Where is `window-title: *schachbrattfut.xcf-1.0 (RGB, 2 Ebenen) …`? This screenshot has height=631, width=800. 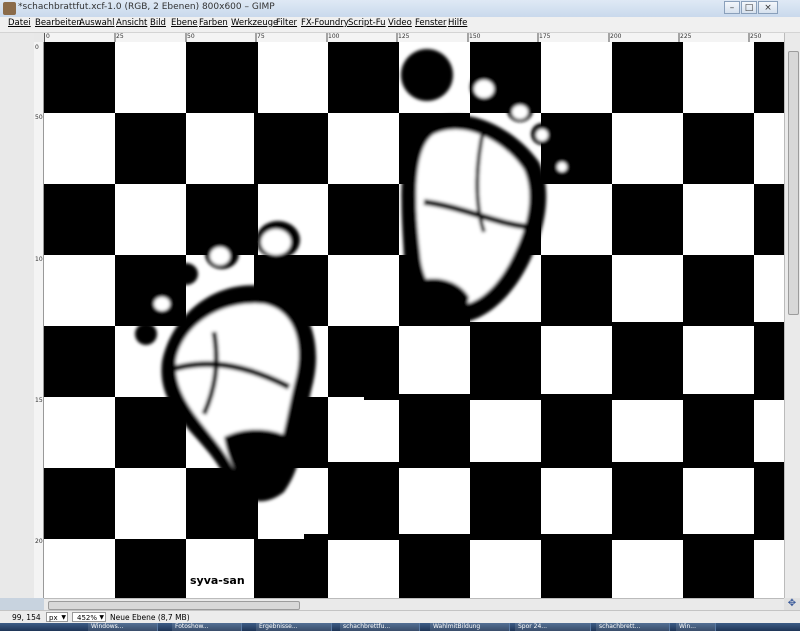
window-title: *schachbrattfut.xcf-1.0 (RGB, 2 Ebenen) … is located at coordinates (146, 7).